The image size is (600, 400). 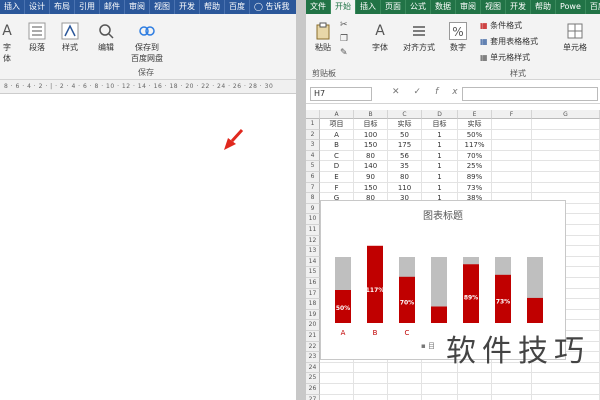 What do you see at coordinates (313, 272) in the screenshot?
I see `row-header-15: 15` at bounding box center [313, 272].